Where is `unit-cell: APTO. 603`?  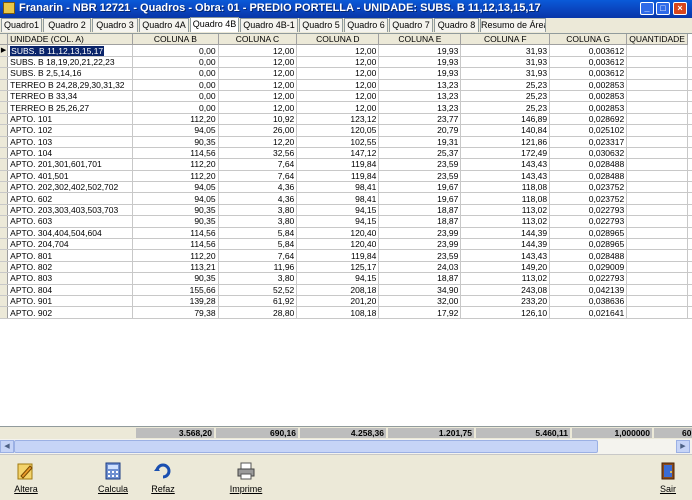 unit-cell: APTO. 603 is located at coordinates (70, 221).